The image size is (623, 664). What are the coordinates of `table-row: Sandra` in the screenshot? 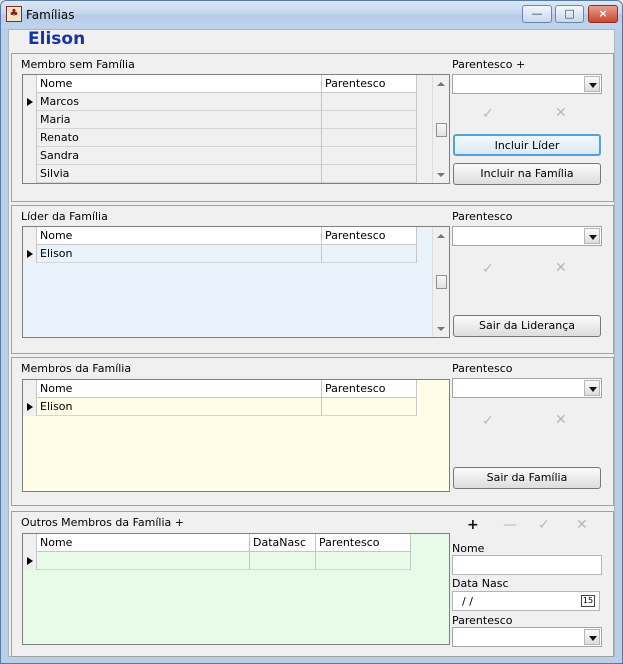 It's located at (220, 156).